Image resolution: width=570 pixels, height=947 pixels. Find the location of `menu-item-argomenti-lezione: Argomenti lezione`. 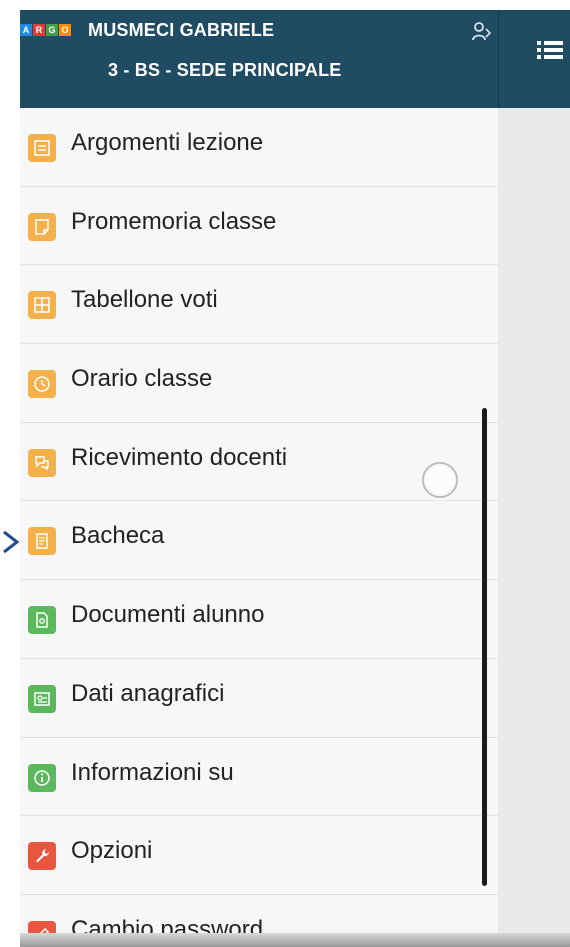

menu-item-argomenti-lezione: Argomenti lezione is located at coordinates (259, 147).